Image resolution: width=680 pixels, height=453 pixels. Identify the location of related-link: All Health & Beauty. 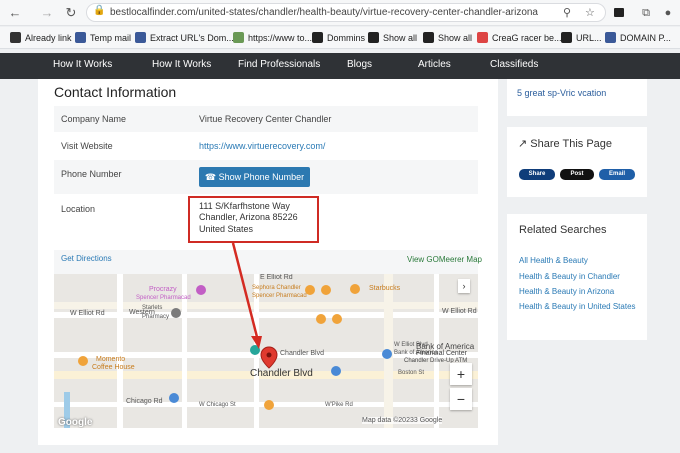
(553, 260).